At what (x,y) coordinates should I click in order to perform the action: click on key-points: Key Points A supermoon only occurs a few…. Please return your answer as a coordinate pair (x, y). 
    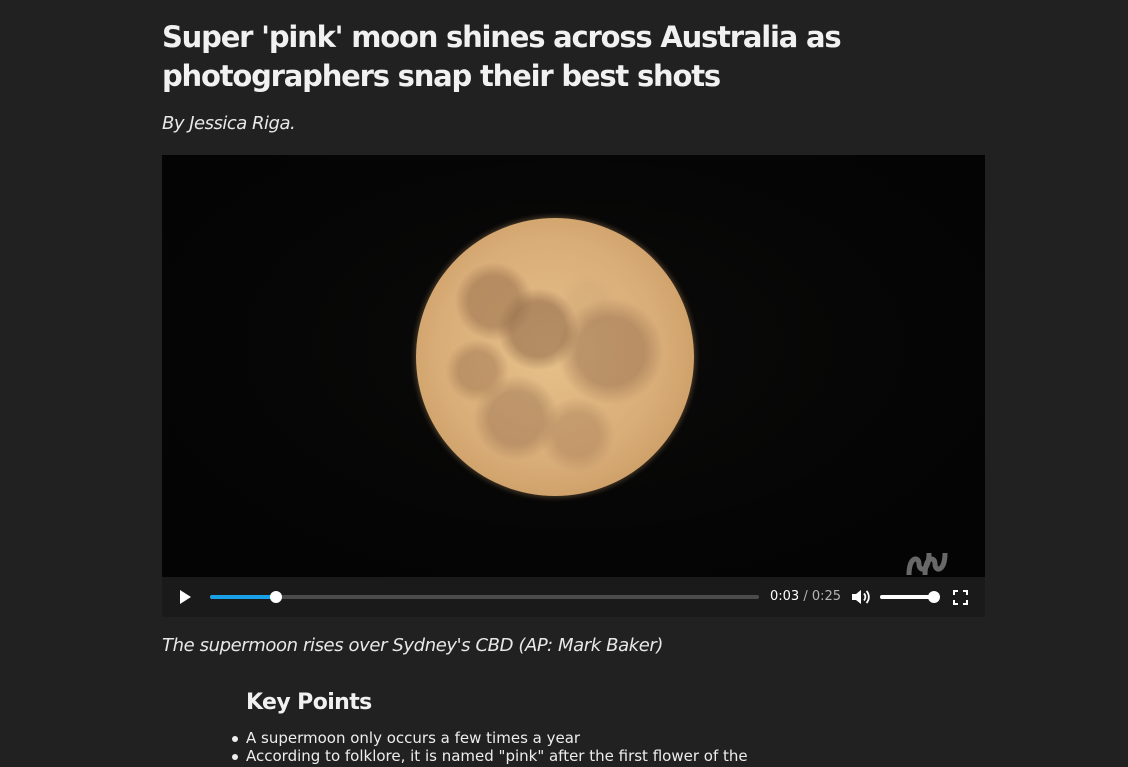
    Looking at the image, I should click on (559, 727).